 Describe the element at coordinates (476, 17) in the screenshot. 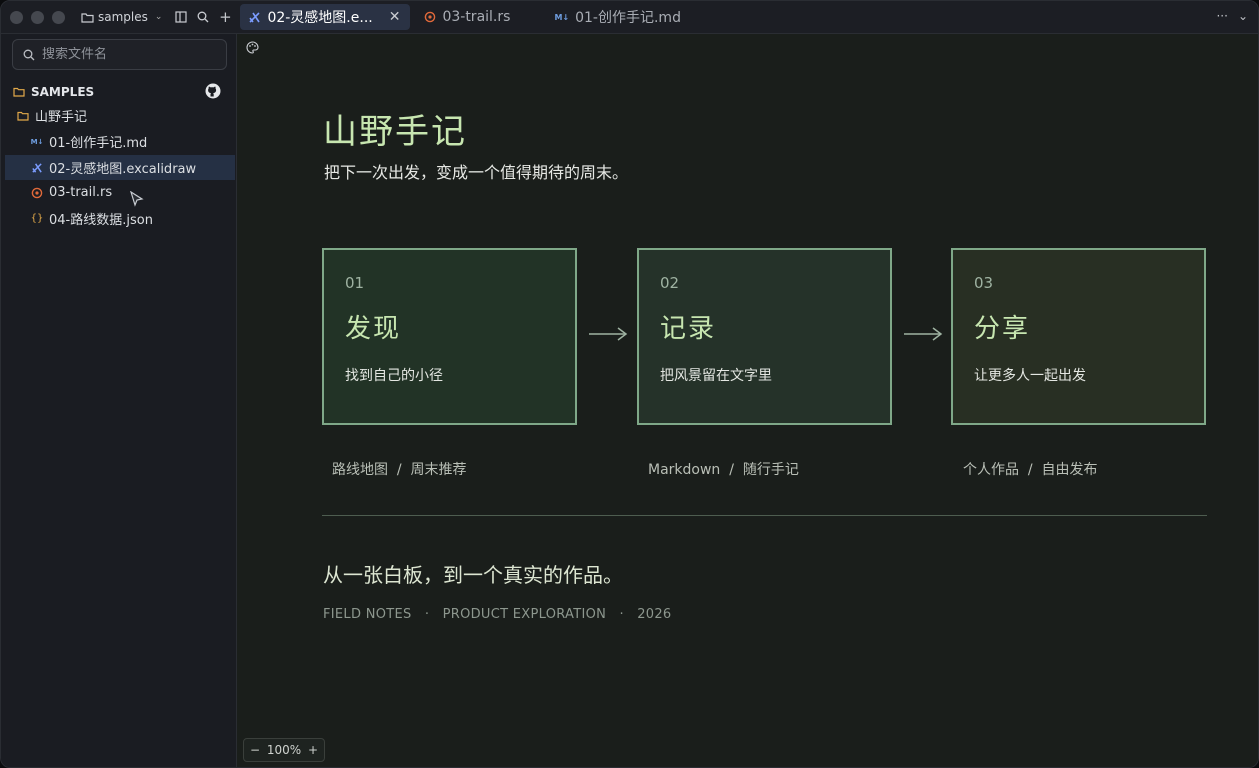

I see `tab-label: 03-trail.rs` at that location.